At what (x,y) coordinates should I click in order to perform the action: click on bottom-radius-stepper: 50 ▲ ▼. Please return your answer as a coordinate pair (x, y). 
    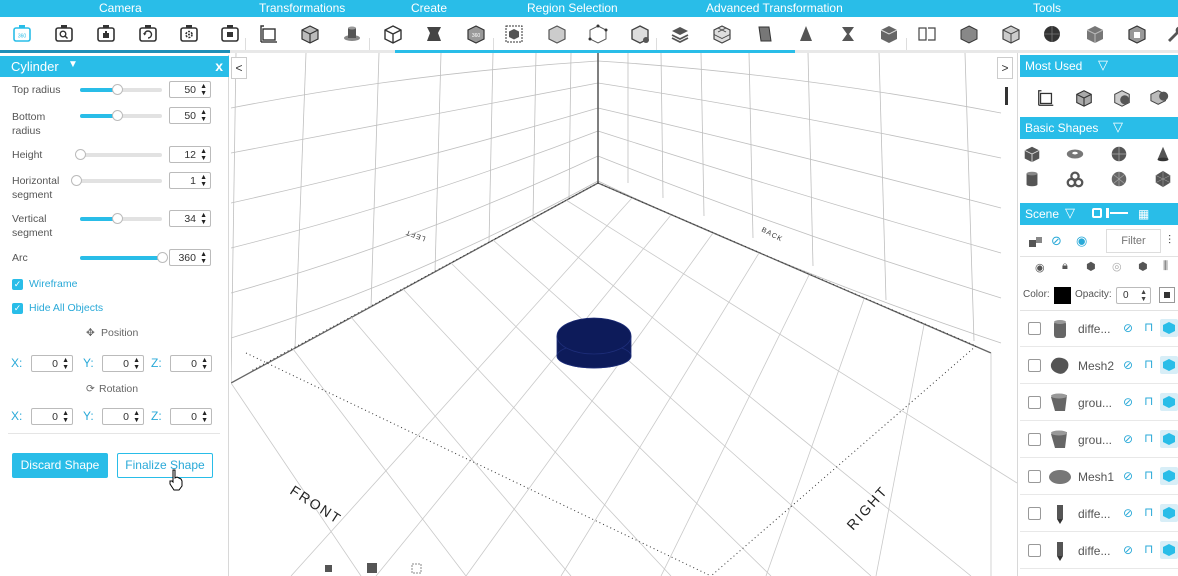
    Looking at the image, I should click on (190, 115).